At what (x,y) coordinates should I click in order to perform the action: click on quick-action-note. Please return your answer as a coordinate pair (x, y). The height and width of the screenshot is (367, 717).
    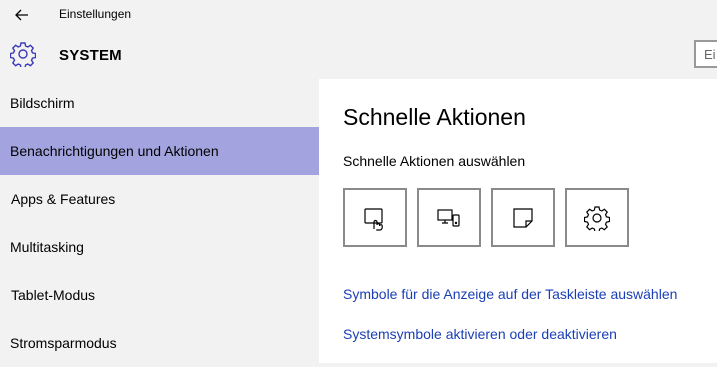
    Looking at the image, I should click on (523, 217).